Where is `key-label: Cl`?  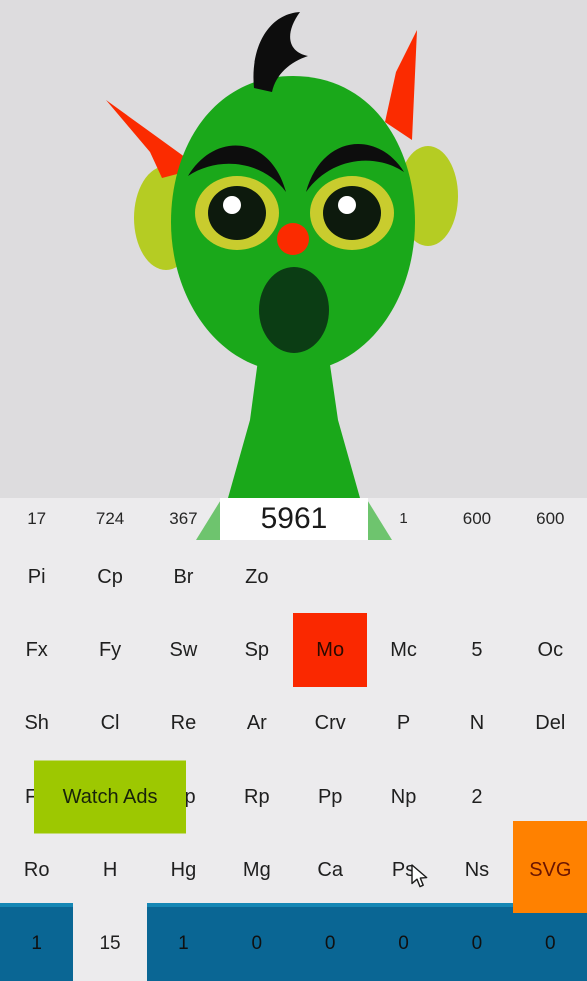 key-label: Cl is located at coordinates (110, 723).